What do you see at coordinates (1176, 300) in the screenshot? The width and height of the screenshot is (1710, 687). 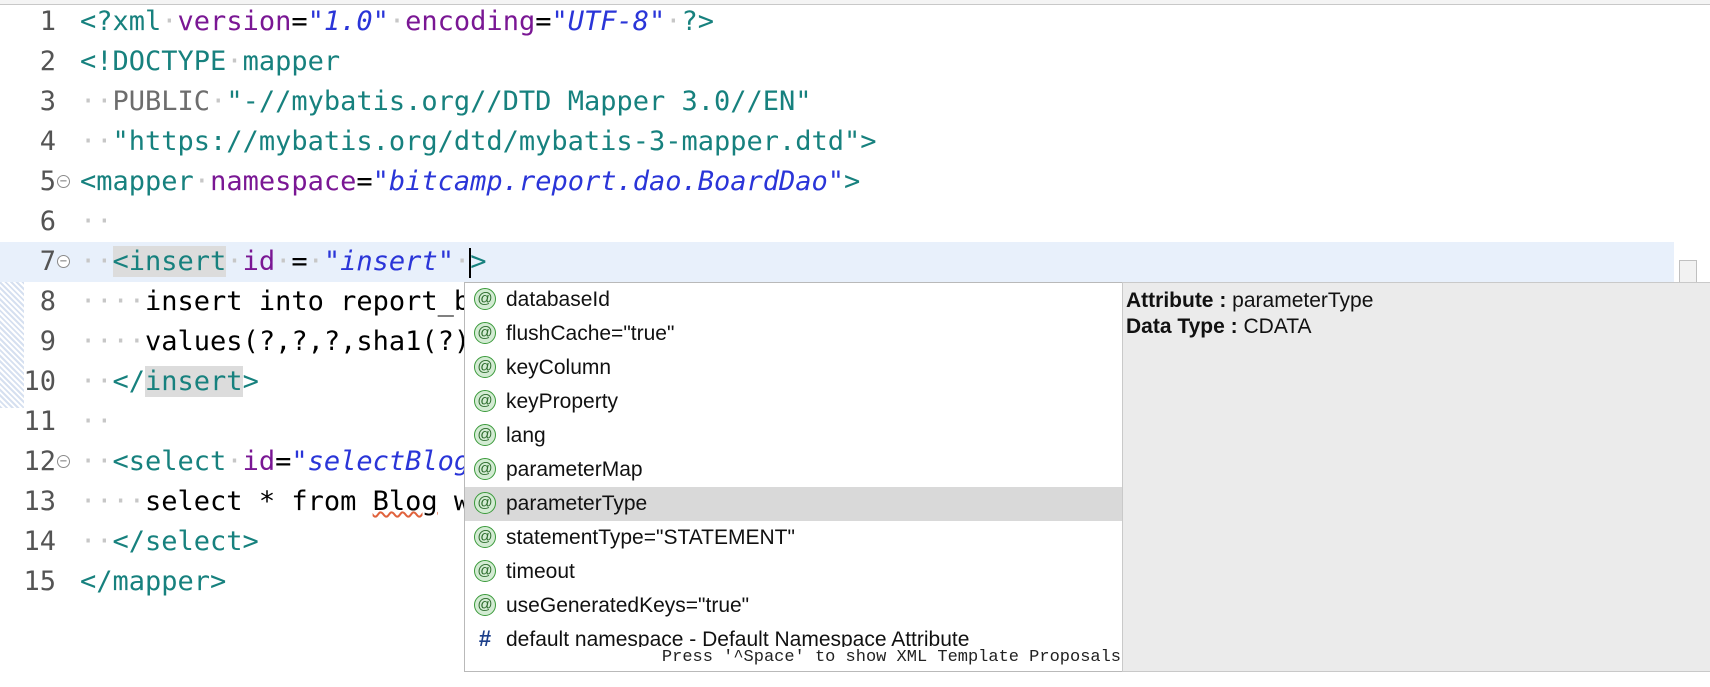 I see `info-attribute-label: Attribute :` at bounding box center [1176, 300].